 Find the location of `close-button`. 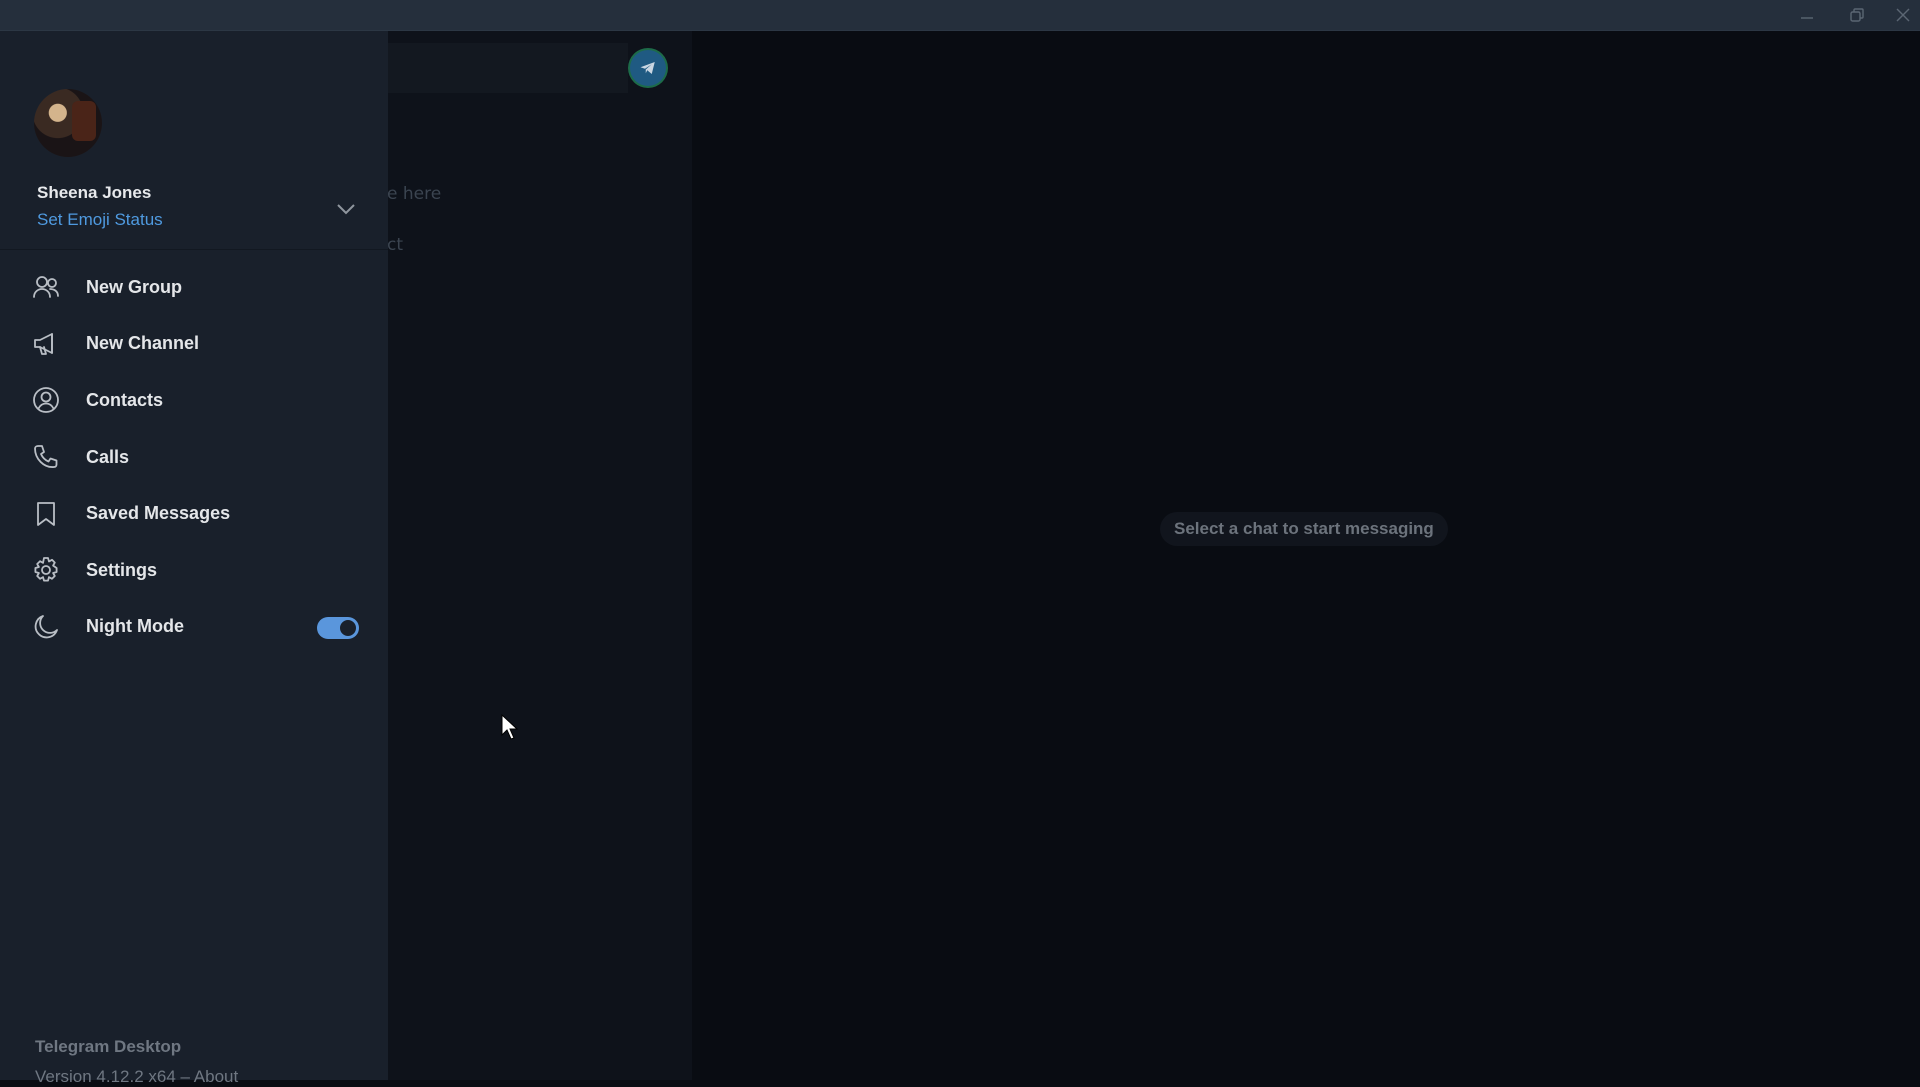

close-button is located at coordinates (1900, 15).